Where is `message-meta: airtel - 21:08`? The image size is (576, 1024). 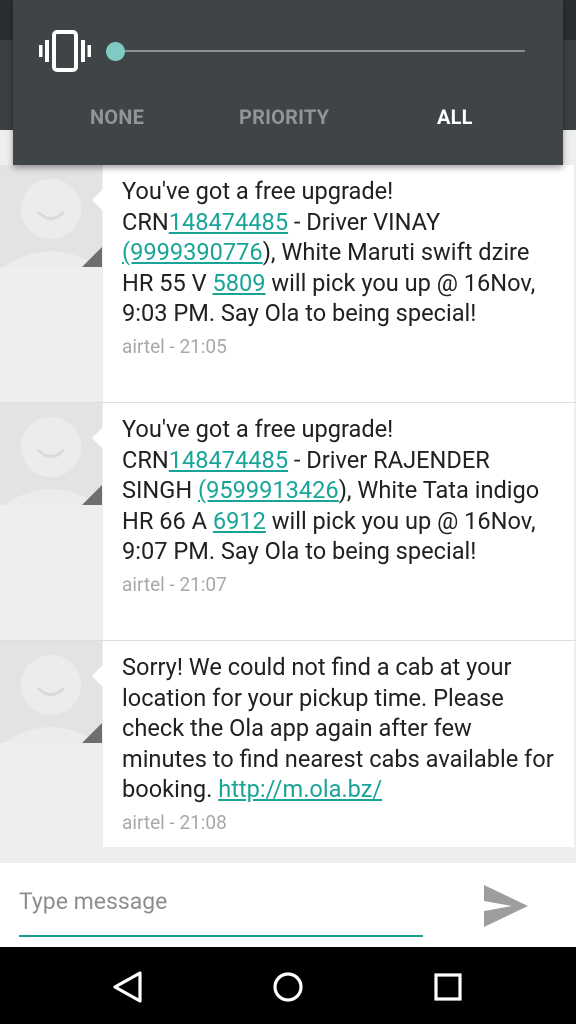
message-meta: airtel - 21:08 is located at coordinates (174, 822).